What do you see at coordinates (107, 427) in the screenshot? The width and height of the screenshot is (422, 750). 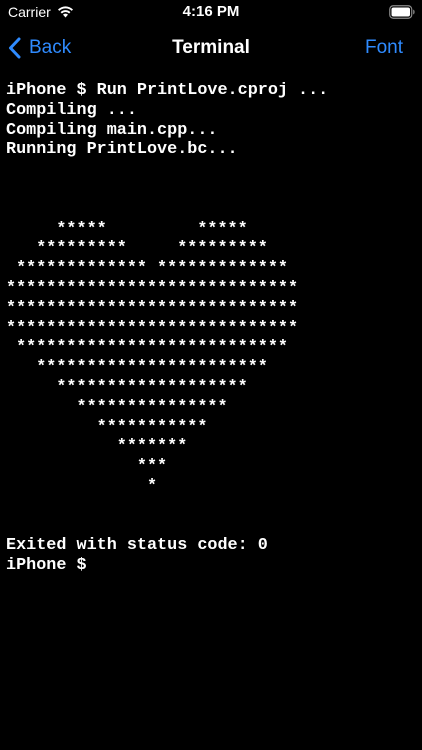 I see `terminal-line: ***********` at bounding box center [107, 427].